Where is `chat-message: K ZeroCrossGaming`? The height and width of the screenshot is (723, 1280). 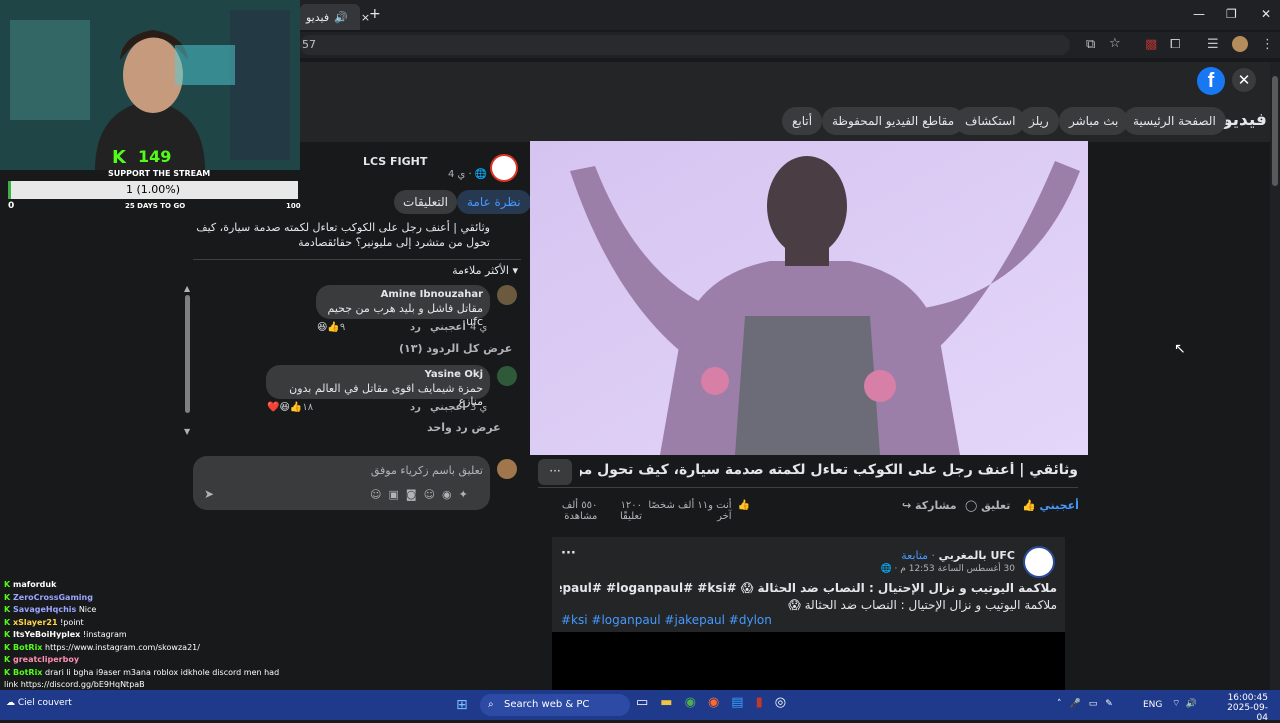
chat-message: K ZeroCrossGaming is located at coordinates (149, 598).